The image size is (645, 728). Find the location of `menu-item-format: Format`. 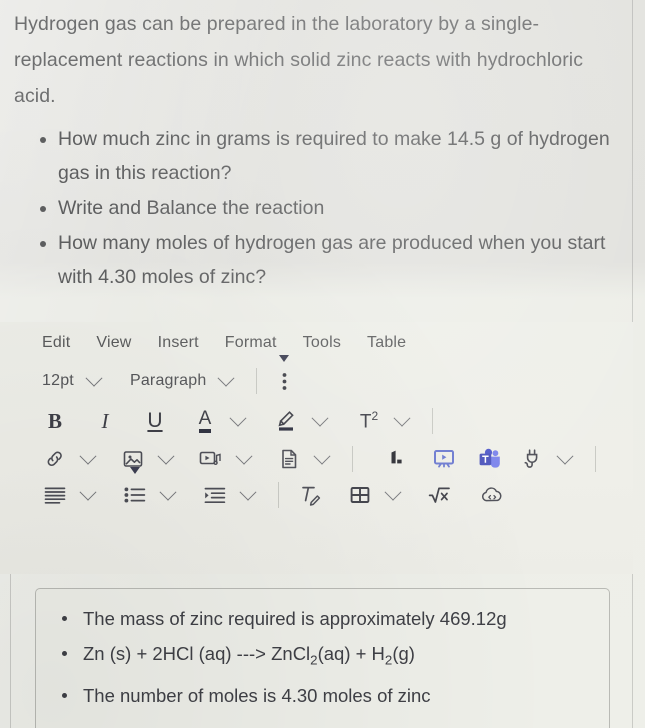

menu-item-format: Format is located at coordinates (251, 343).